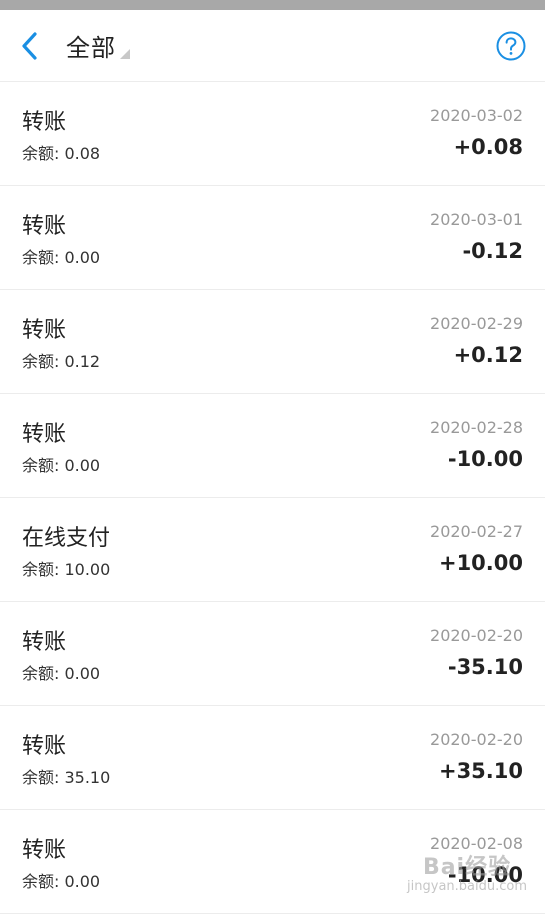 The width and height of the screenshot is (545, 914). I want to click on help-button, so click(511, 46).